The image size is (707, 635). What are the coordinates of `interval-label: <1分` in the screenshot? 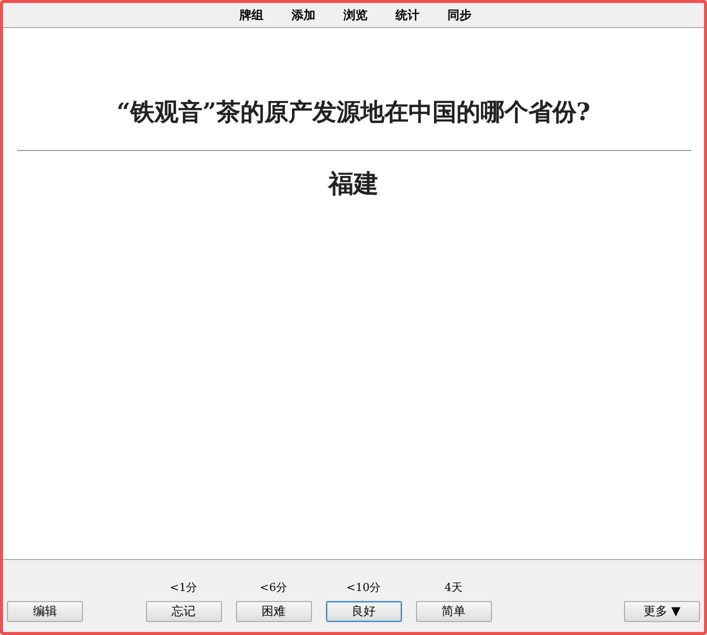 It's located at (184, 587).